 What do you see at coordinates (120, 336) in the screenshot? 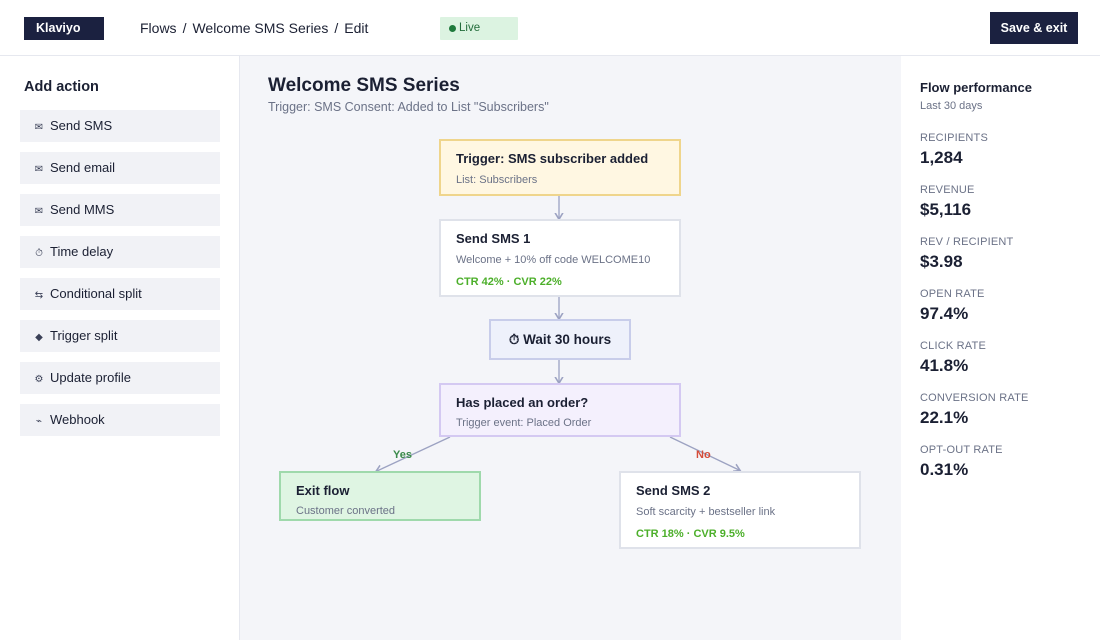
I see `action-trigger-split: ◆ Trigger split` at bounding box center [120, 336].